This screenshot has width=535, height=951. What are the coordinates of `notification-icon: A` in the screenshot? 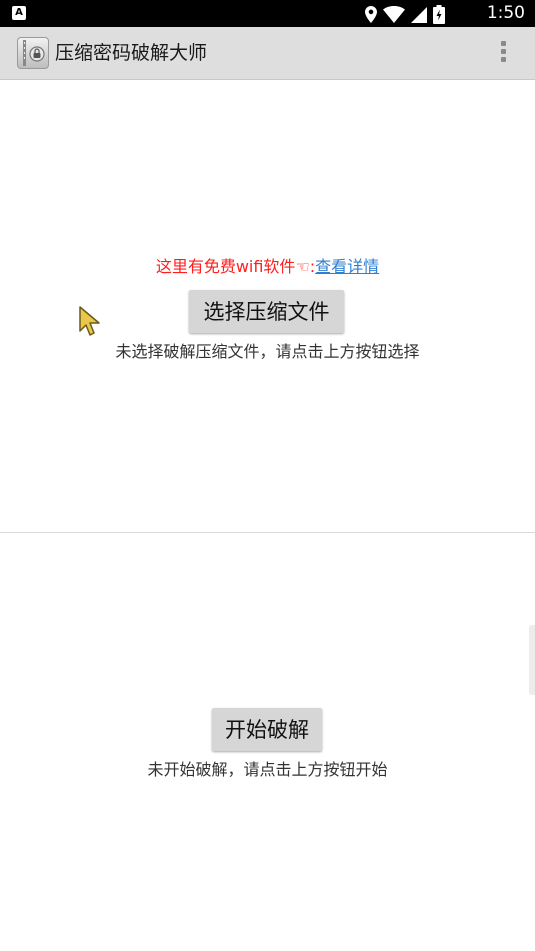 It's located at (19, 13).